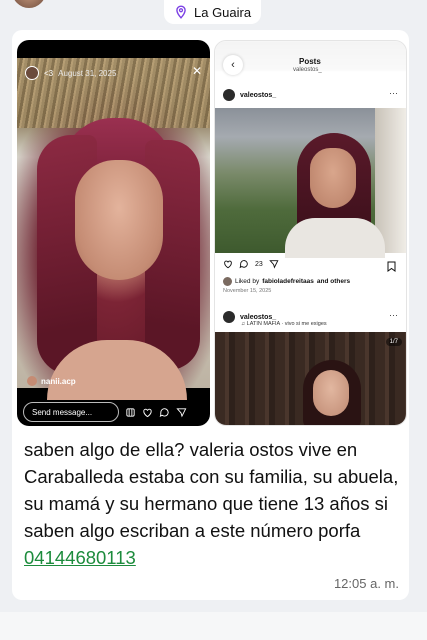  I want to click on post1-image, so click(310, 183).